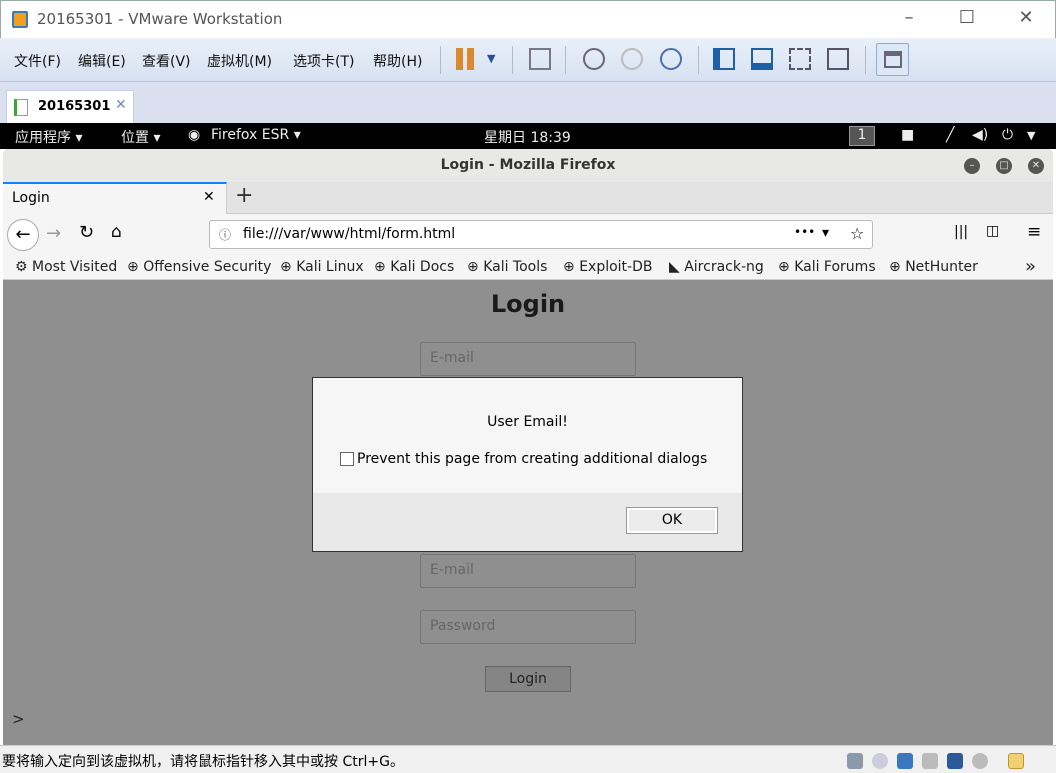 The height and width of the screenshot is (773, 1056). I want to click on bookmark-offensive-security: ⊕ Offensive Security, so click(199, 267).